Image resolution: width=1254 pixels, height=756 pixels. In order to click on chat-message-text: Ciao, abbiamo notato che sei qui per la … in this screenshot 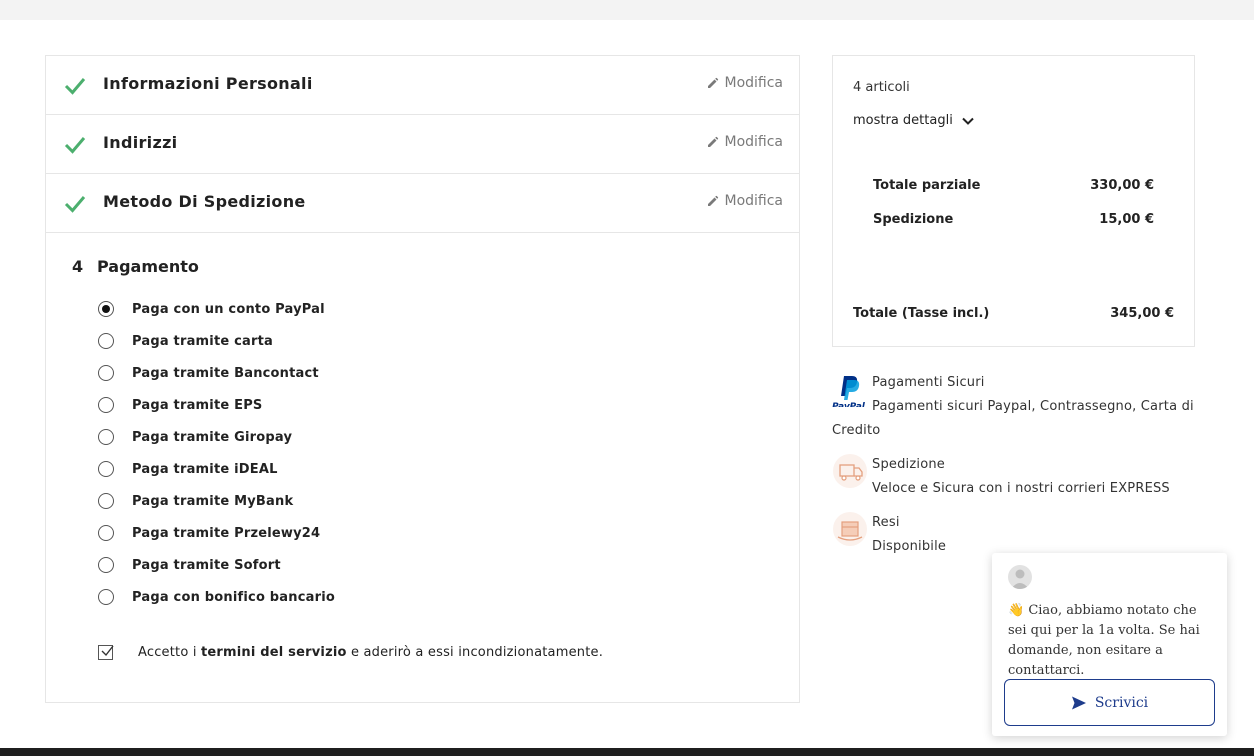, I will do `click(1104, 640)`.